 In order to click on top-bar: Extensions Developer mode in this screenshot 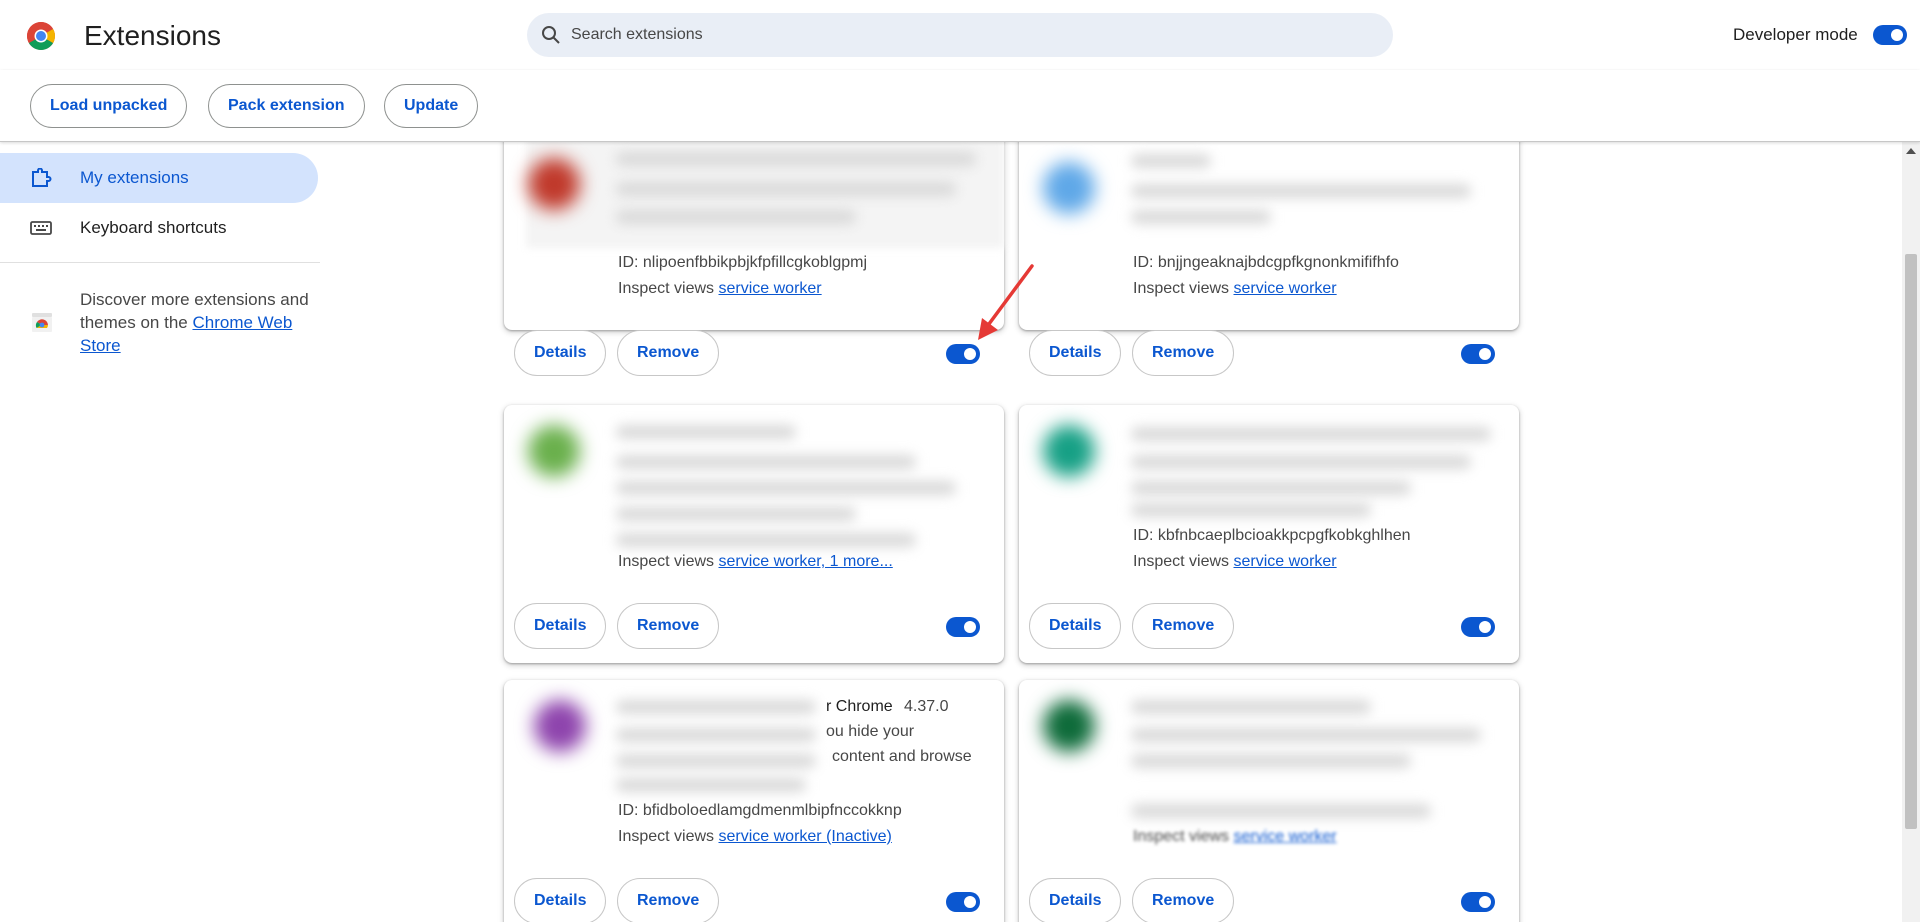, I will do `click(960, 35)`.